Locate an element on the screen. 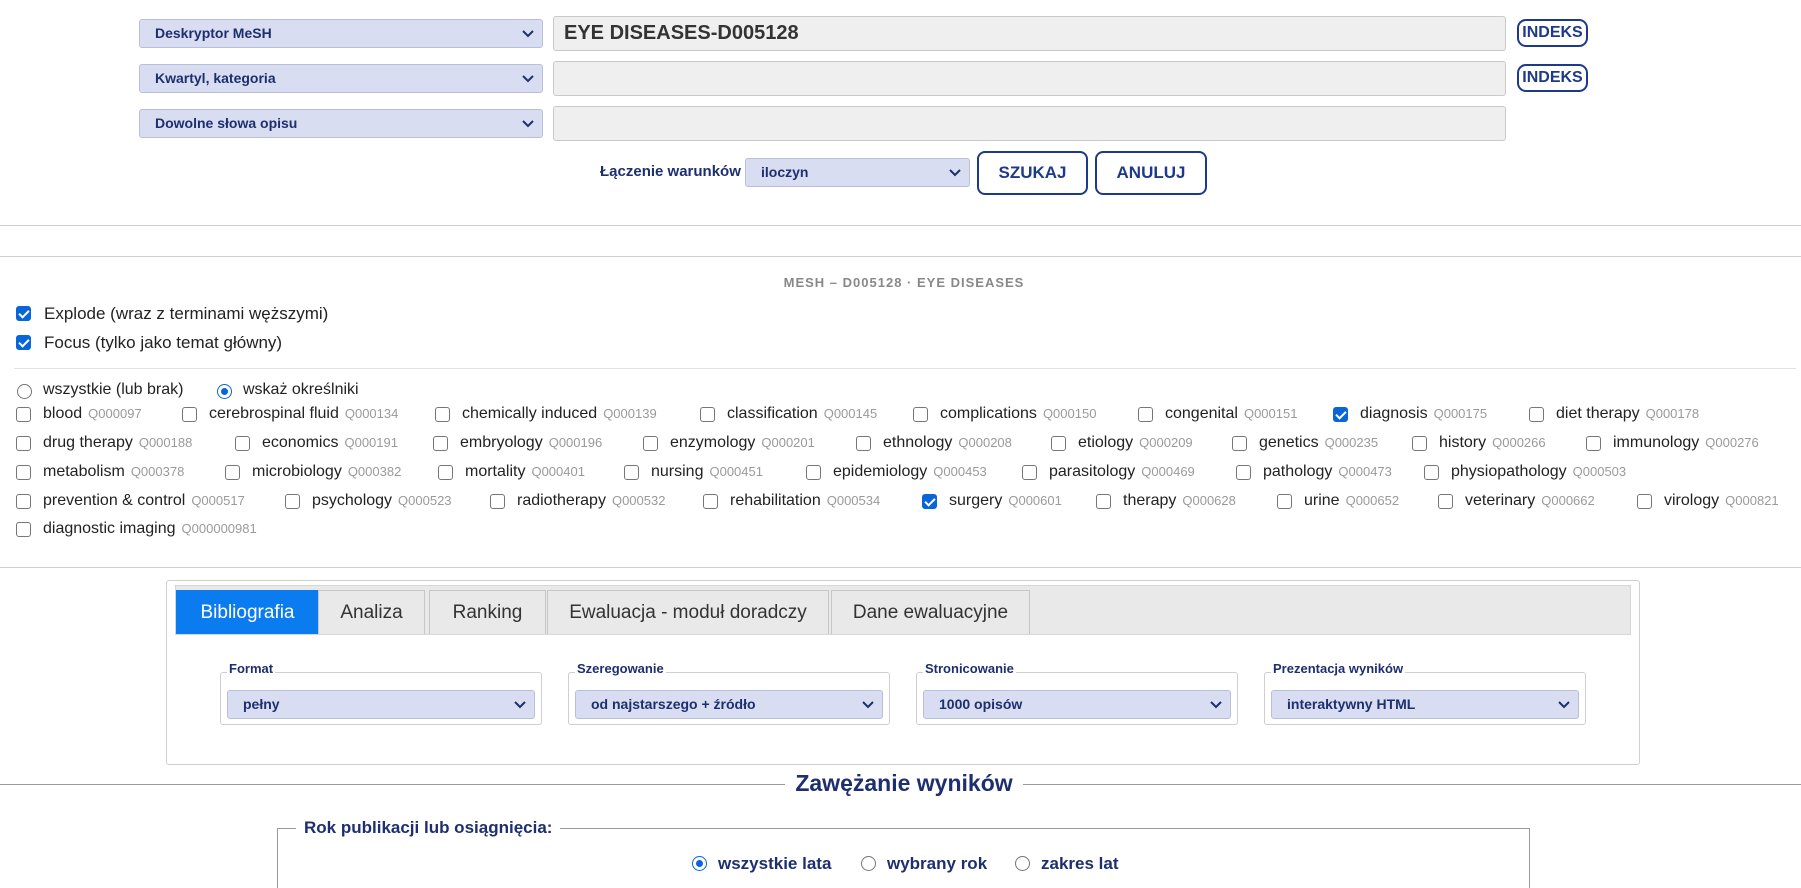  qualifier-code: Q000196 is located at coordinates (575, 442).